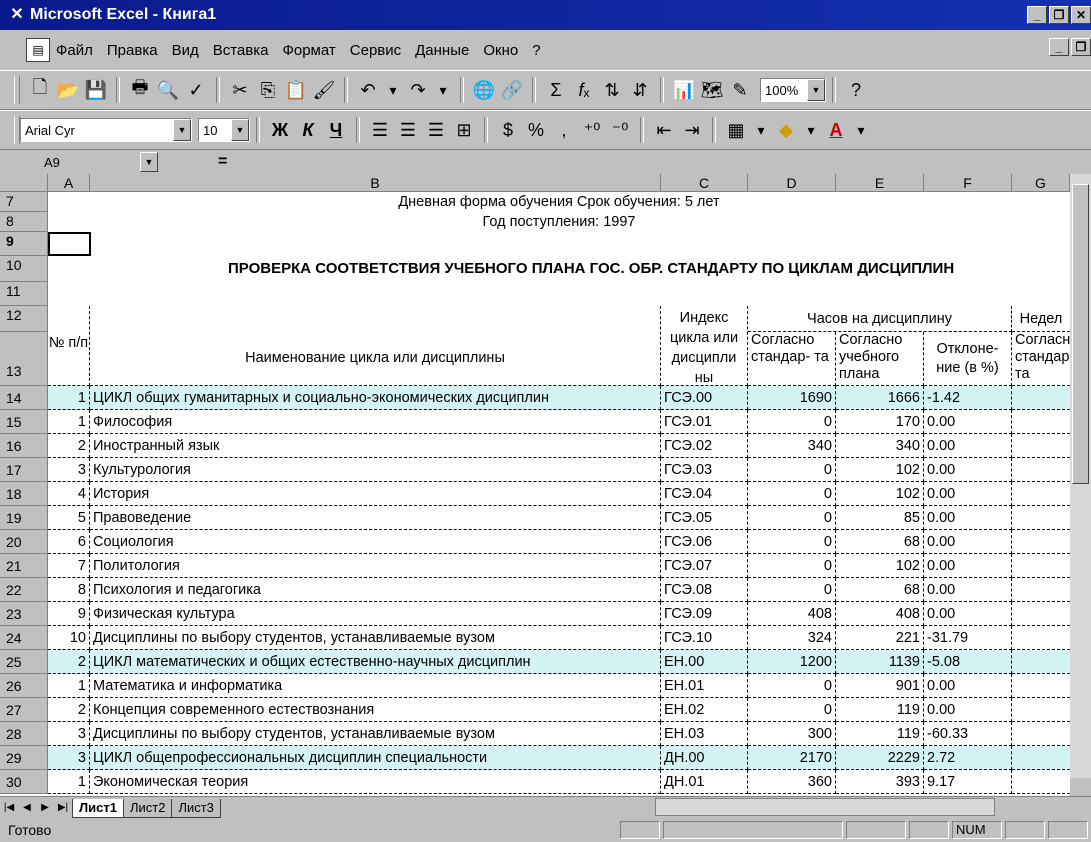 The height and width of the screenshot is (842, 1091). I want to click on first-sheet-icon: |◀, so click(9, 808).